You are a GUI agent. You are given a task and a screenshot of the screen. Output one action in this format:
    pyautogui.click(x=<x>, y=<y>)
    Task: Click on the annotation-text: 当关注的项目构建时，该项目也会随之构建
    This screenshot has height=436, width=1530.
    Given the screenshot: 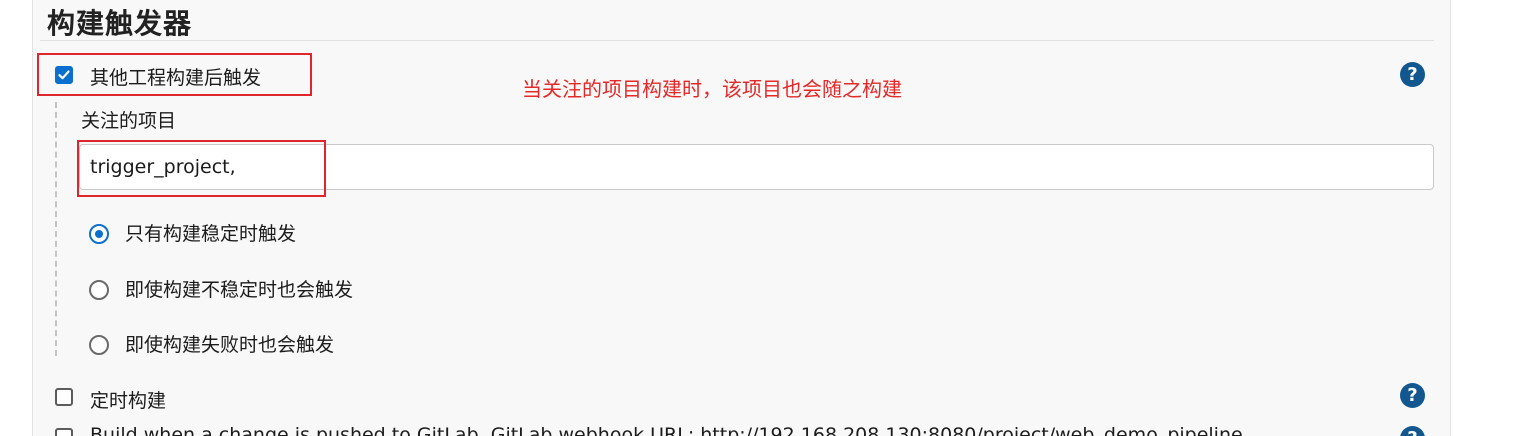 What is the action you would take?
    pyautogui.click(x=712, y=89)
    